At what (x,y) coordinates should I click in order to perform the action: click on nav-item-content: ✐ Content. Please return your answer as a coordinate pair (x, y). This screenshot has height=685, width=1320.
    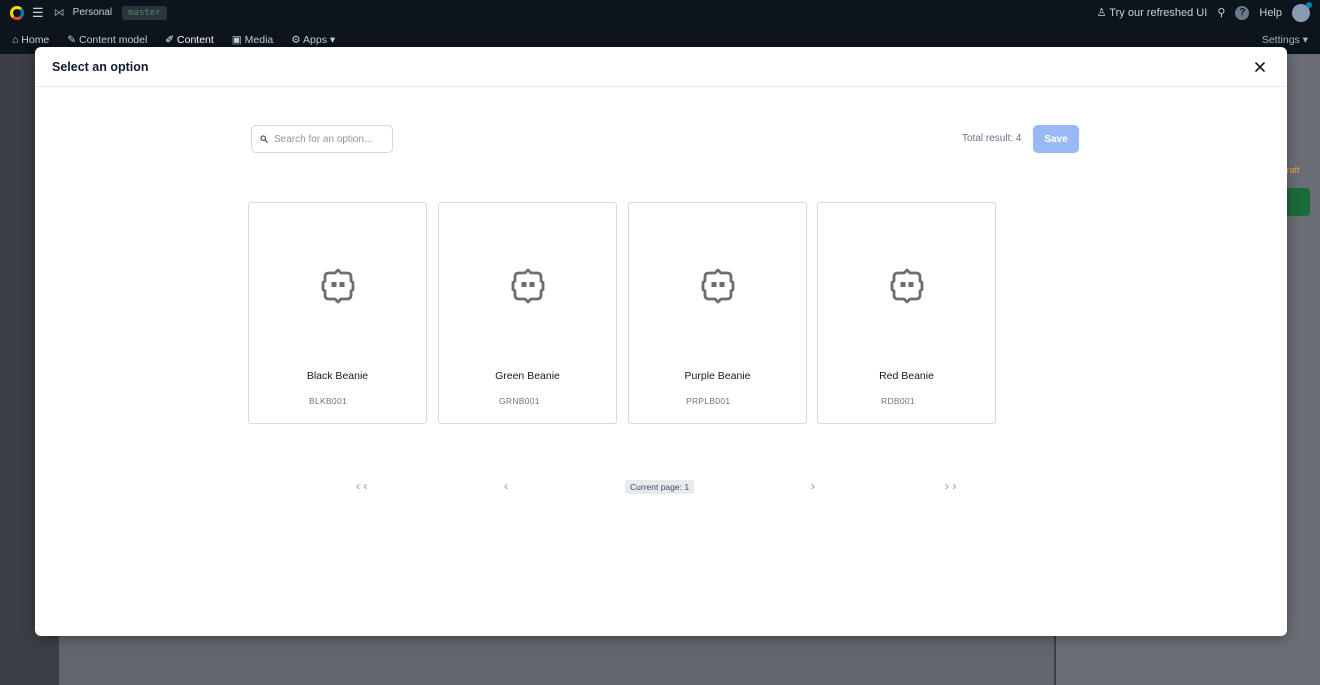
    Looking at the image, I should click on (189, 40).